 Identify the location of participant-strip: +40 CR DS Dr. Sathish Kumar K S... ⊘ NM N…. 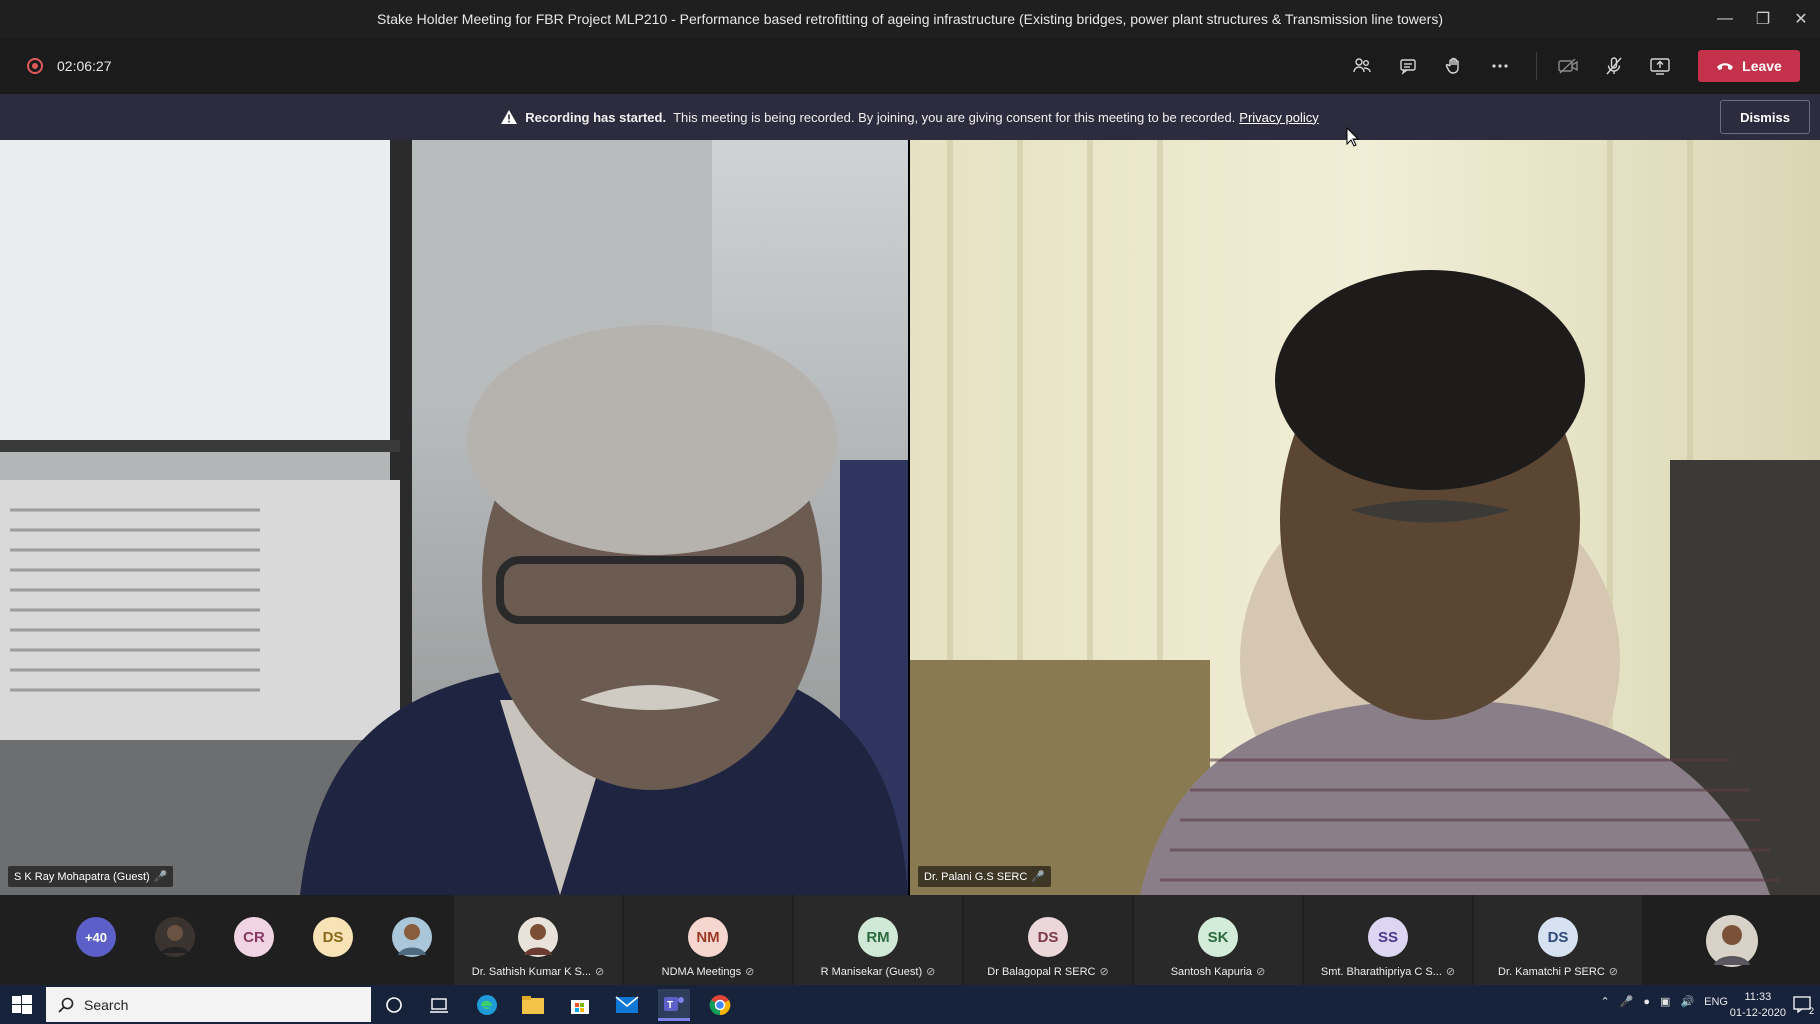
(910, 940).